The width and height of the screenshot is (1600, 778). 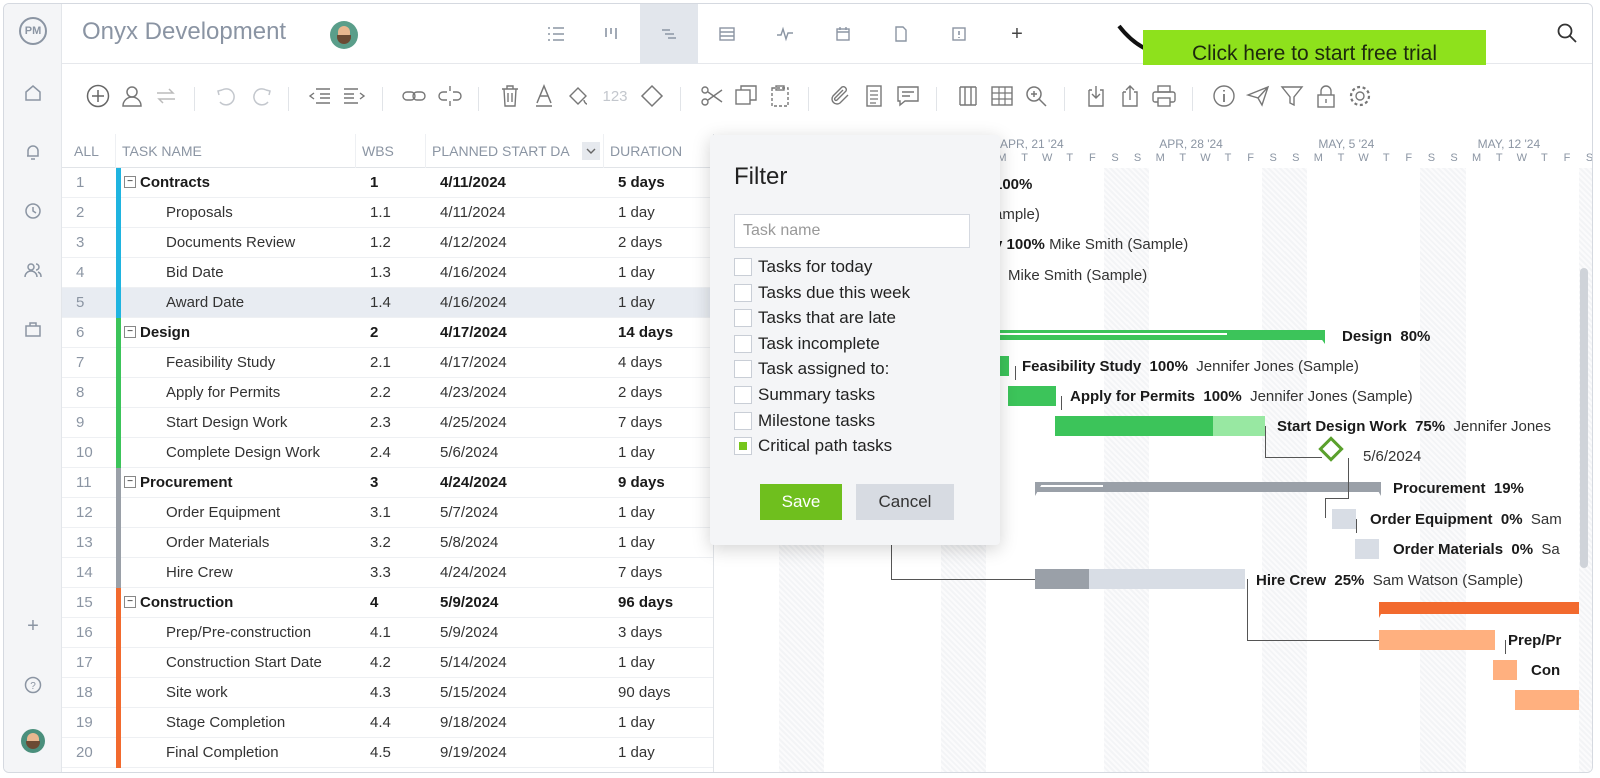 I want to click on table-row: 18 Site work 4.3 5/15/2024 90 days, so click(x=387, y=693).